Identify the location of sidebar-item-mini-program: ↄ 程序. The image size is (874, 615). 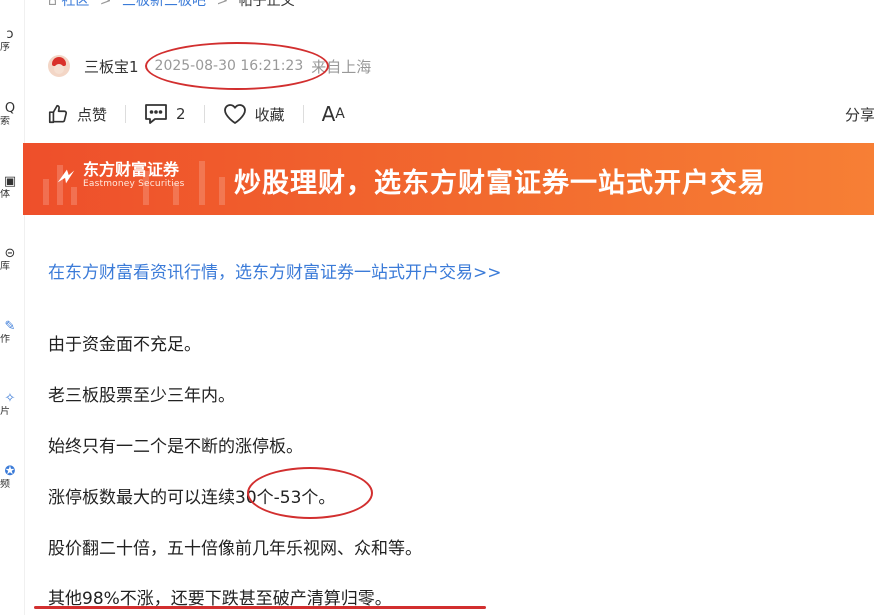
(12, 41).